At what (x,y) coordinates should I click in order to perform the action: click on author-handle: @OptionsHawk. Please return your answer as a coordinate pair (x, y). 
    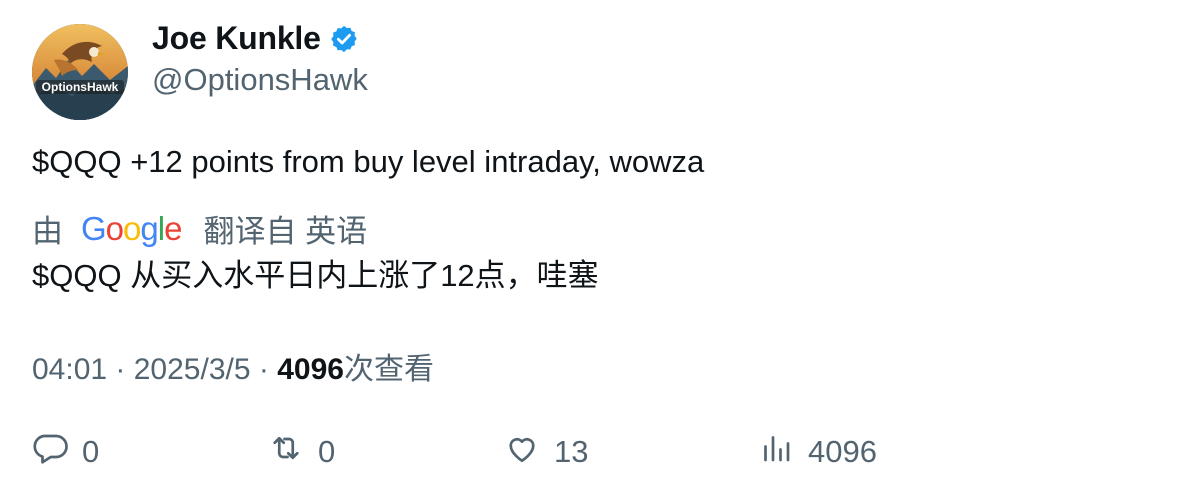
    Looking at the image, I should click on (260, 80).